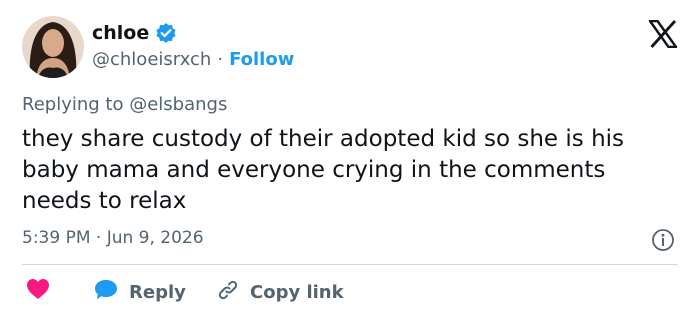  I want to click on author-handle-row: @chloeisrxch · Follow, so click(193, 59).